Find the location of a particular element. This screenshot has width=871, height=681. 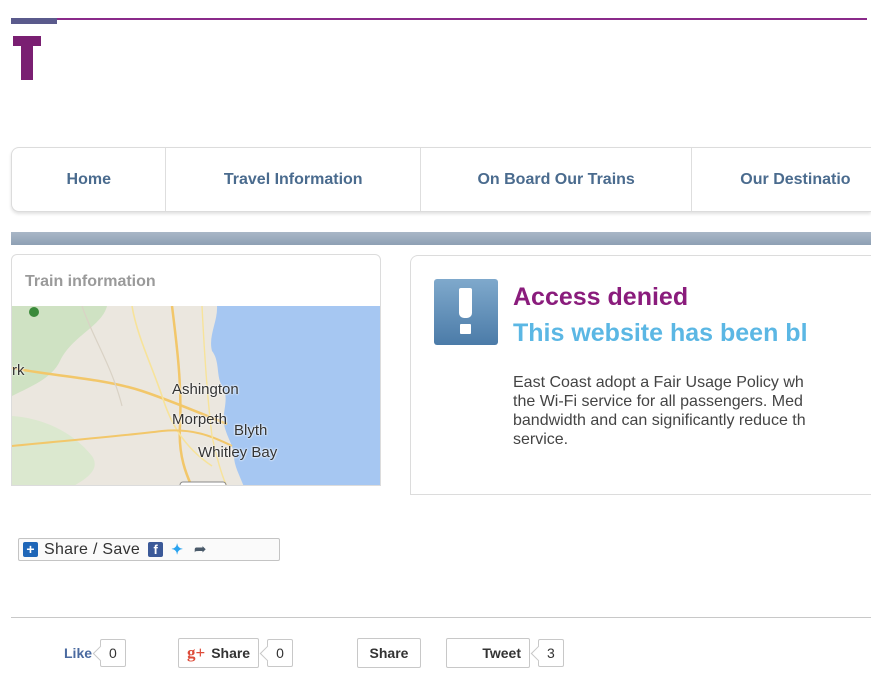

footer-divider is located at coordinates (441, 617).